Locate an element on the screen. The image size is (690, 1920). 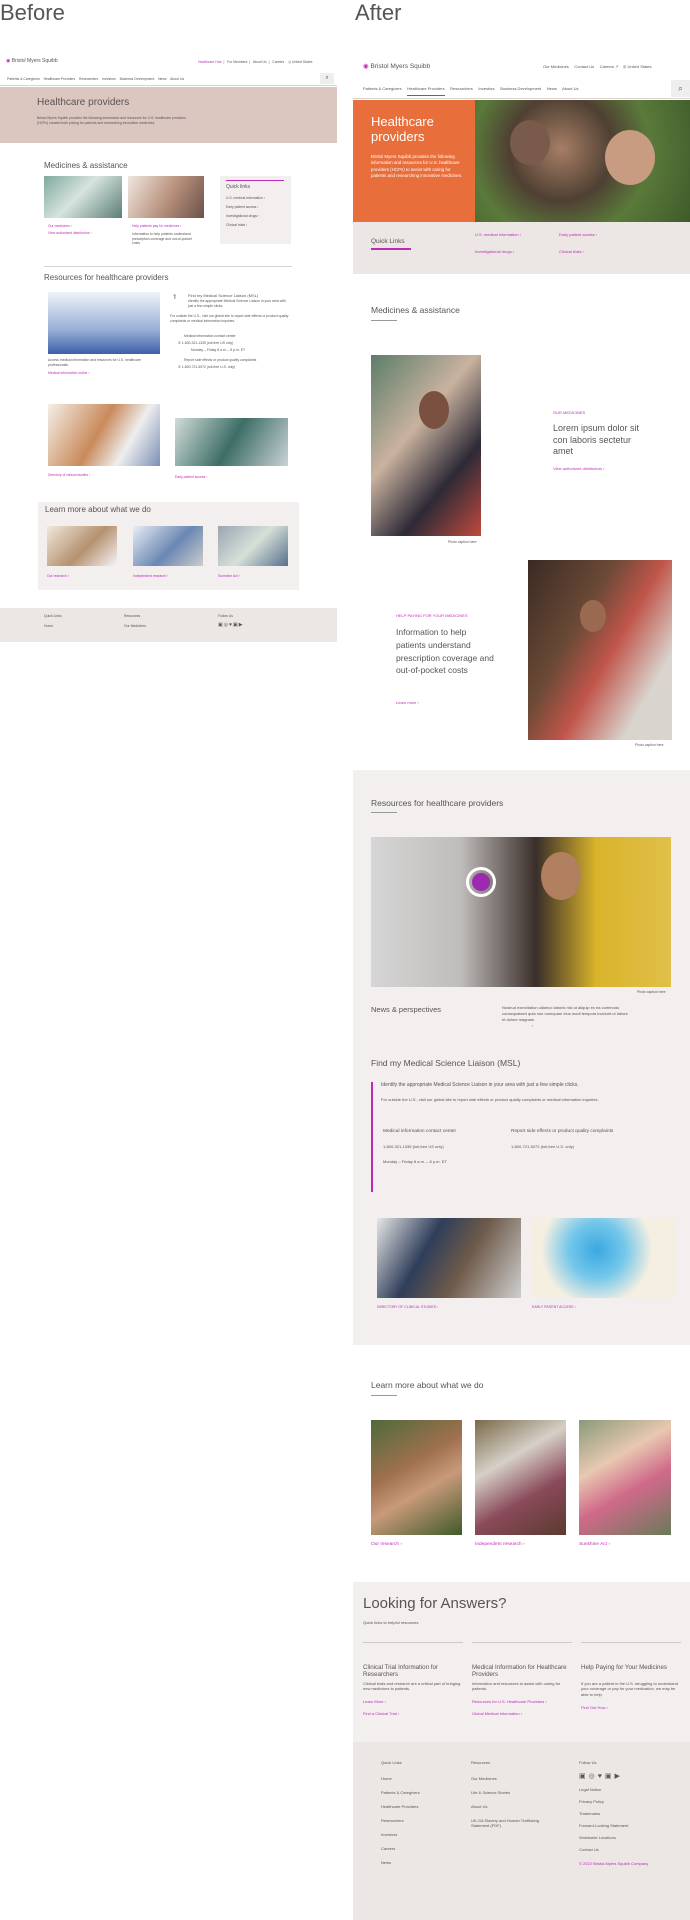
before-quick-1: Early patient access › is located at coordinates (242, 207).